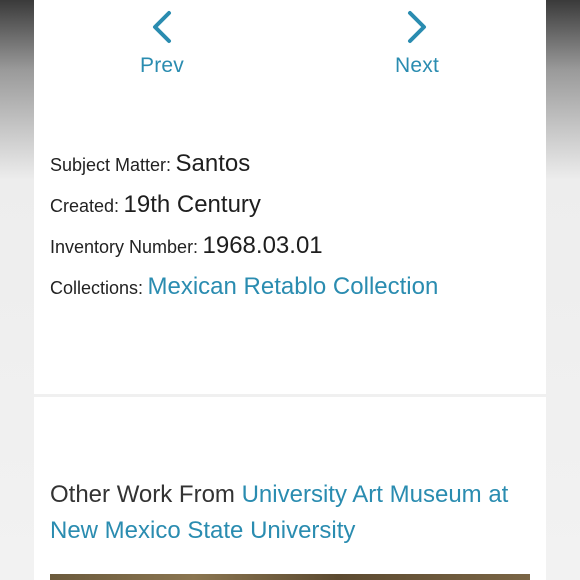  I want to click on prev-button: Prev, so click(162, 44).